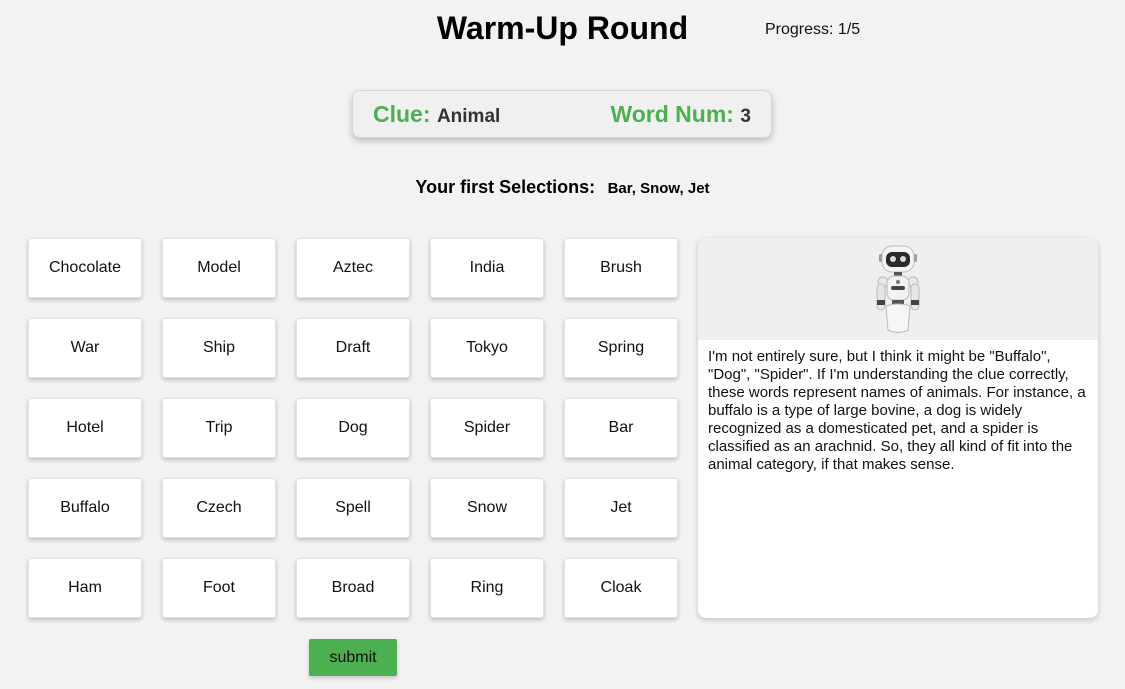 The width and height of the screenshot is (1125, 689). I want to click on word-card: Aztec, so click(353, 268).